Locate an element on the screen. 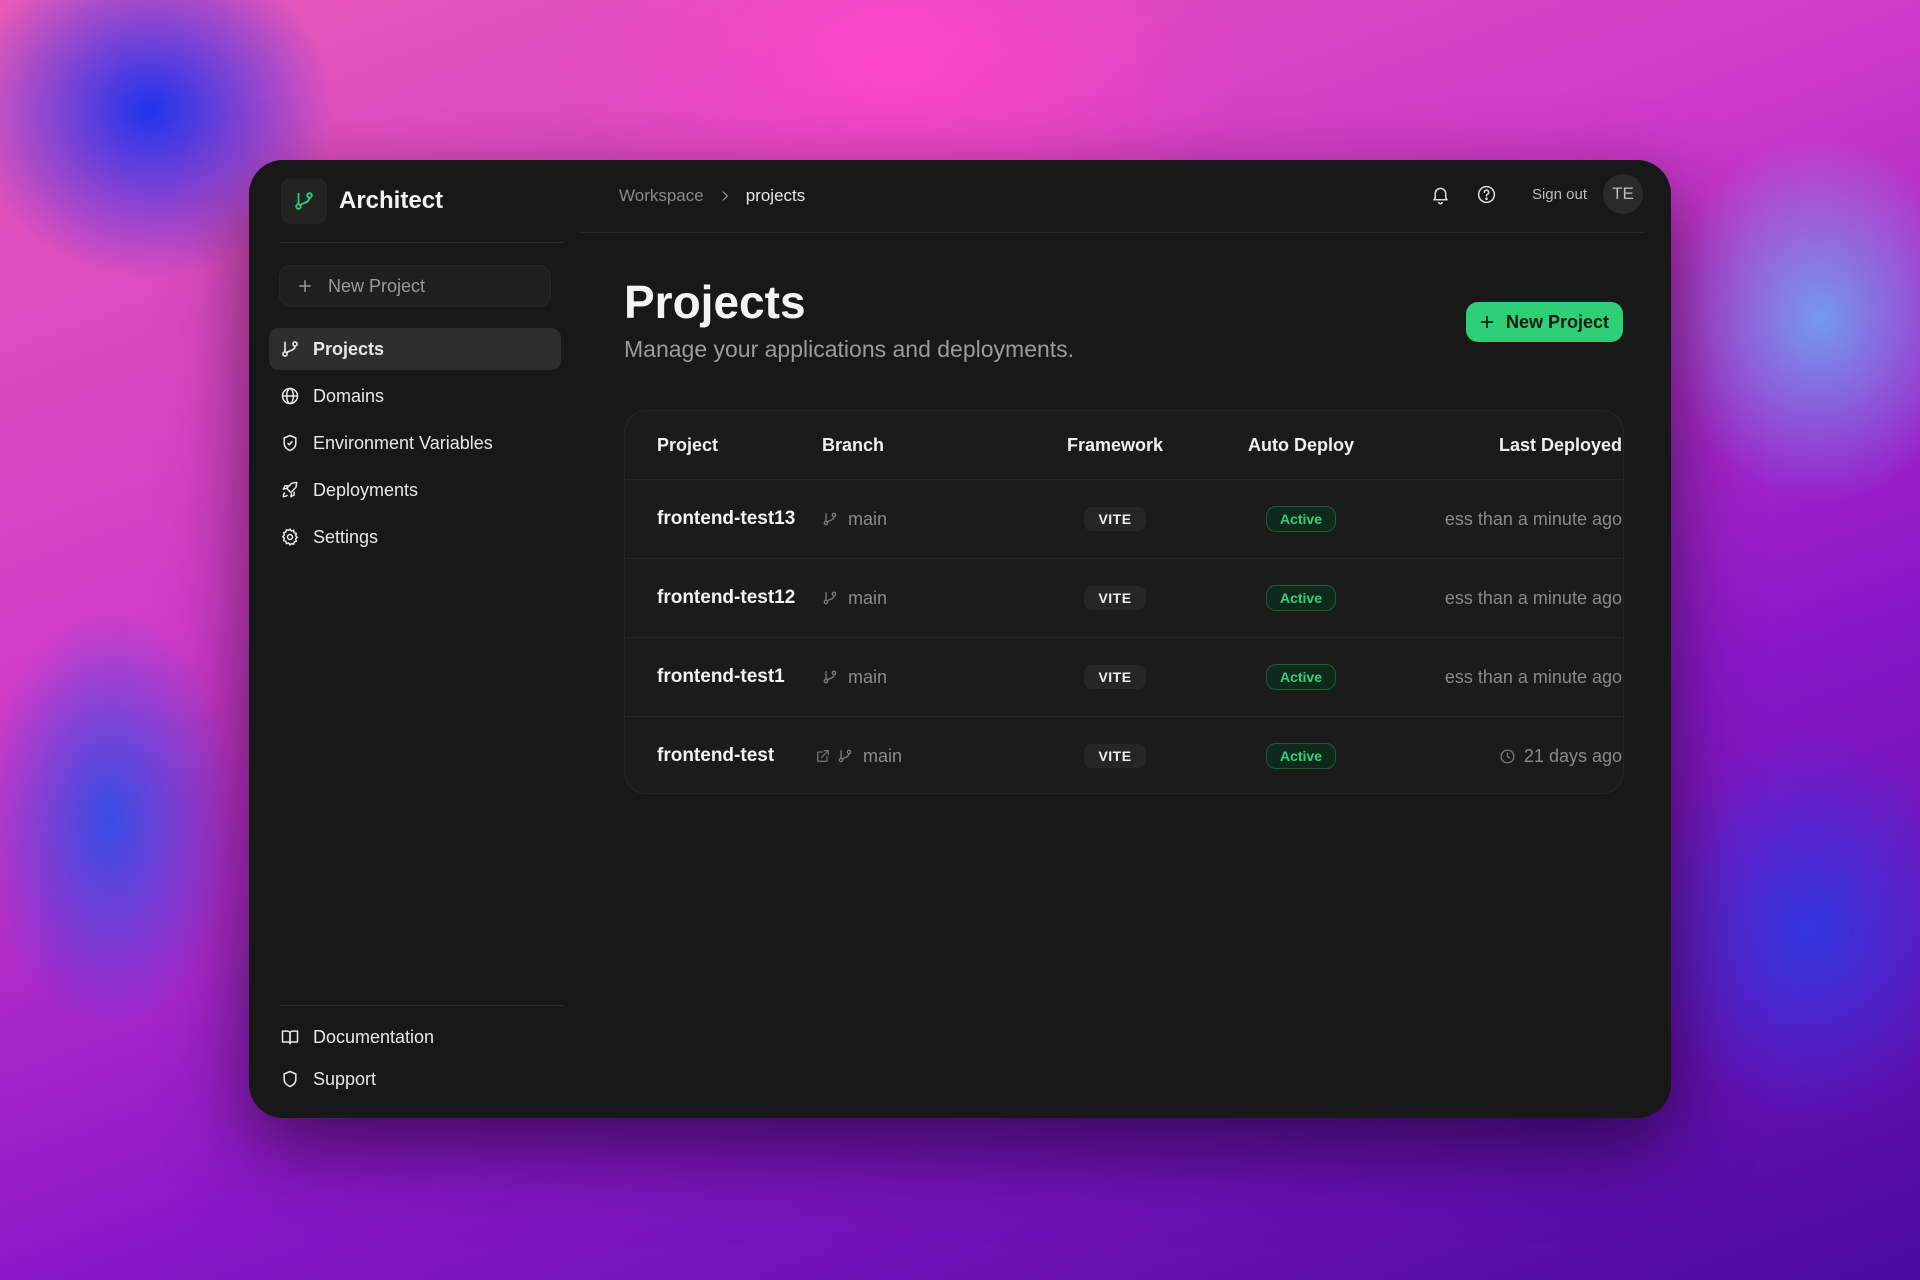 The height and width of the screenshot is (1280, 1920). column-header-last-deployed: Last Deployed is located at coordinates (1560, 444).